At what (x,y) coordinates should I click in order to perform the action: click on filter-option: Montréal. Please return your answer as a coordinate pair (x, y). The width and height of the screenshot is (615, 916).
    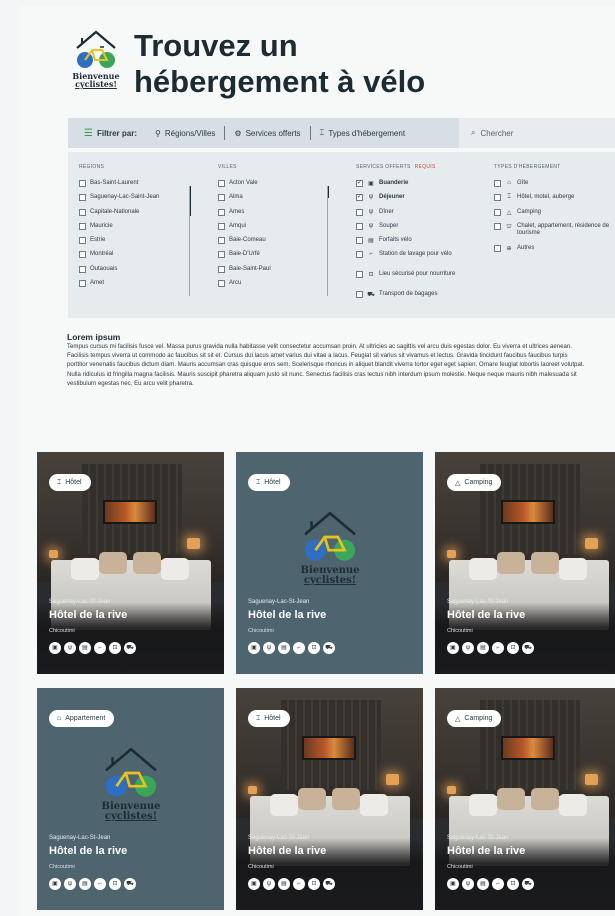
    Looking at the image, I should click on (138, 258).